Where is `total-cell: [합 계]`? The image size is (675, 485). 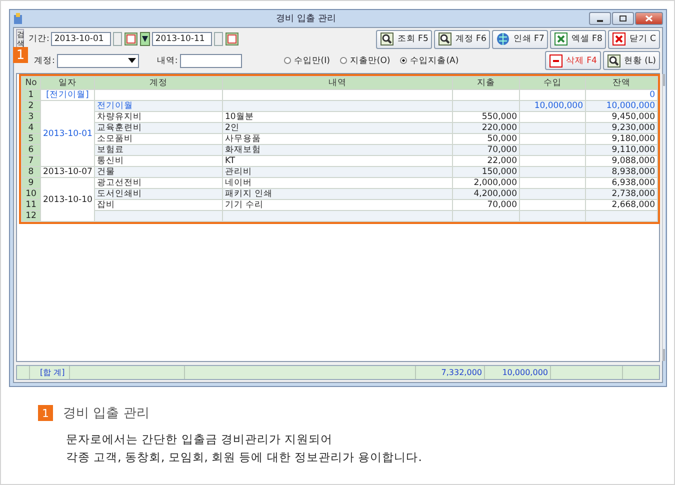
total-cell: [합 계] is located at coordinates (50, 372).